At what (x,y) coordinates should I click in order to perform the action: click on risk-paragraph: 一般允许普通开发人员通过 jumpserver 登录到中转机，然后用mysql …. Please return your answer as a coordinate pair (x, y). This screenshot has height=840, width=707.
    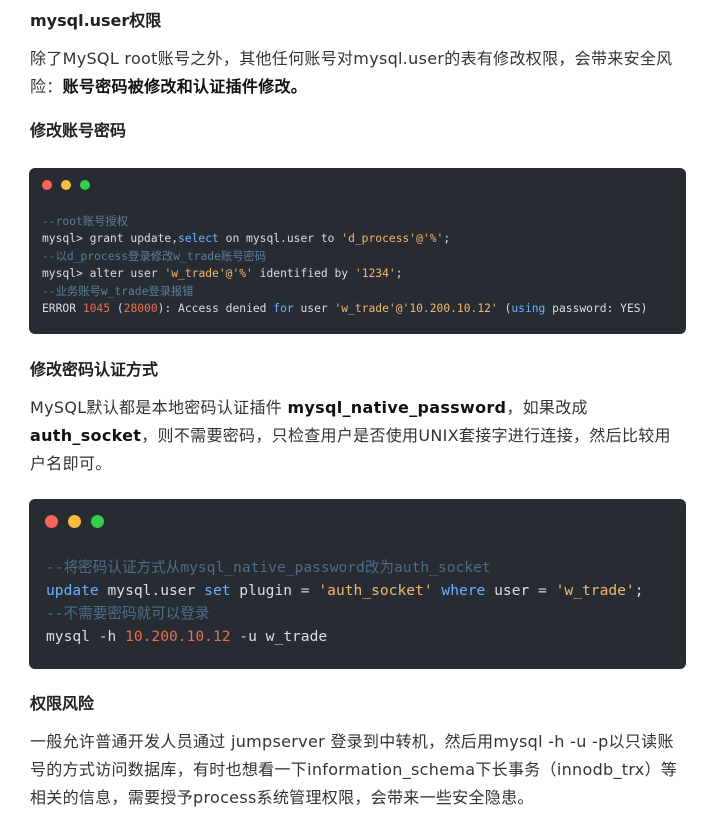
    Looking at the image, I should click on (354, 769).